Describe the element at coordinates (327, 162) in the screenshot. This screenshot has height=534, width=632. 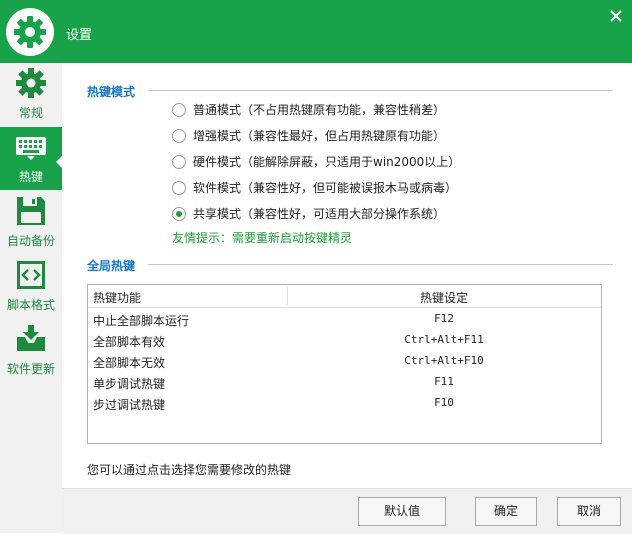
I see `radio-label: 硬件模式（能解除屏蔽，只适用于win2000以上）` at that location.